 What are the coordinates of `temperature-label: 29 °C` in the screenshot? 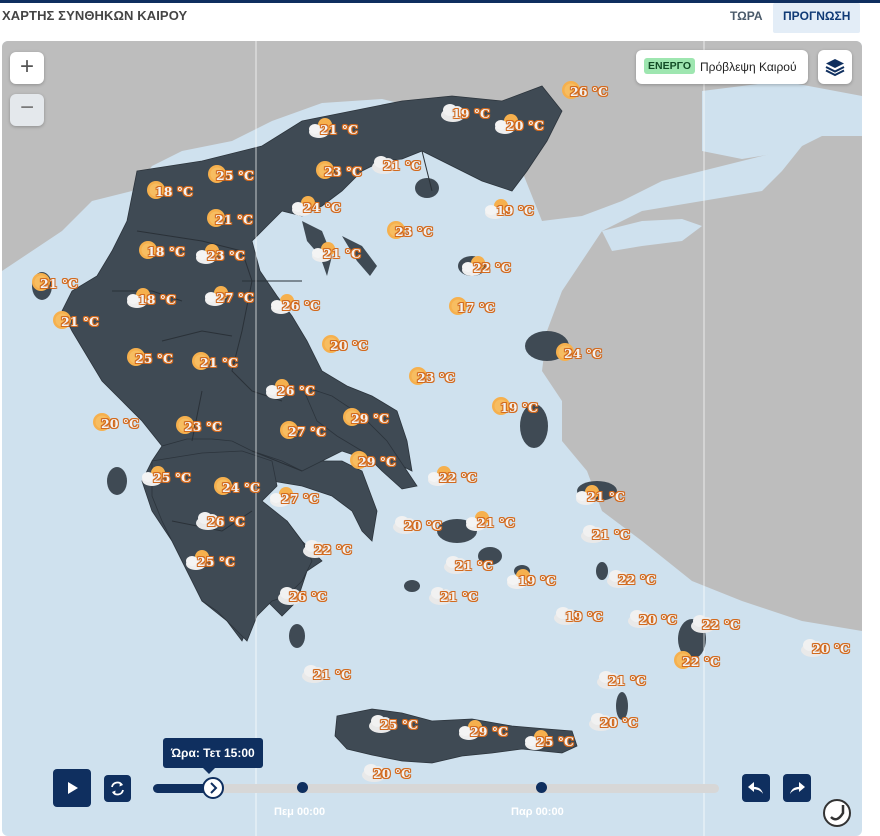 It's located at (489, 731).